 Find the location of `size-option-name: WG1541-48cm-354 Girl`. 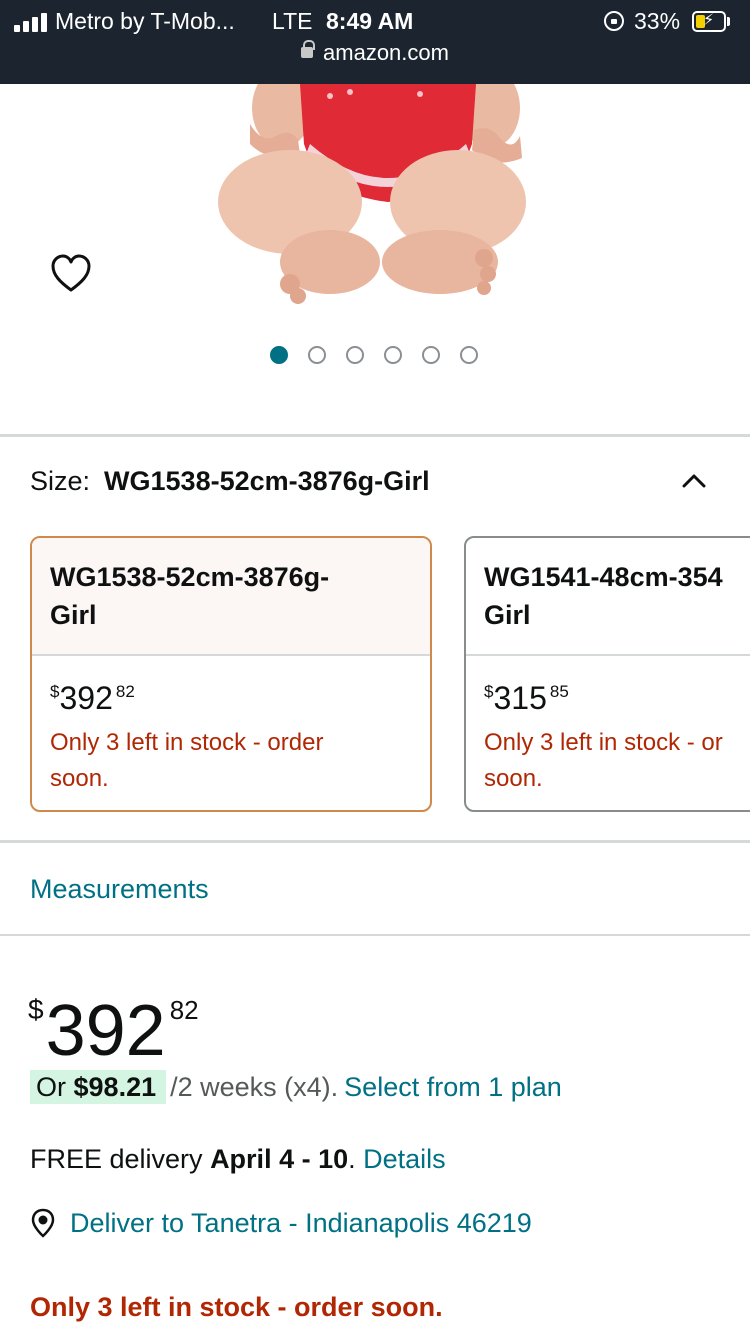

size-option-name: WG1541-48cm-354 Girl is located at coordinates (608, 597).